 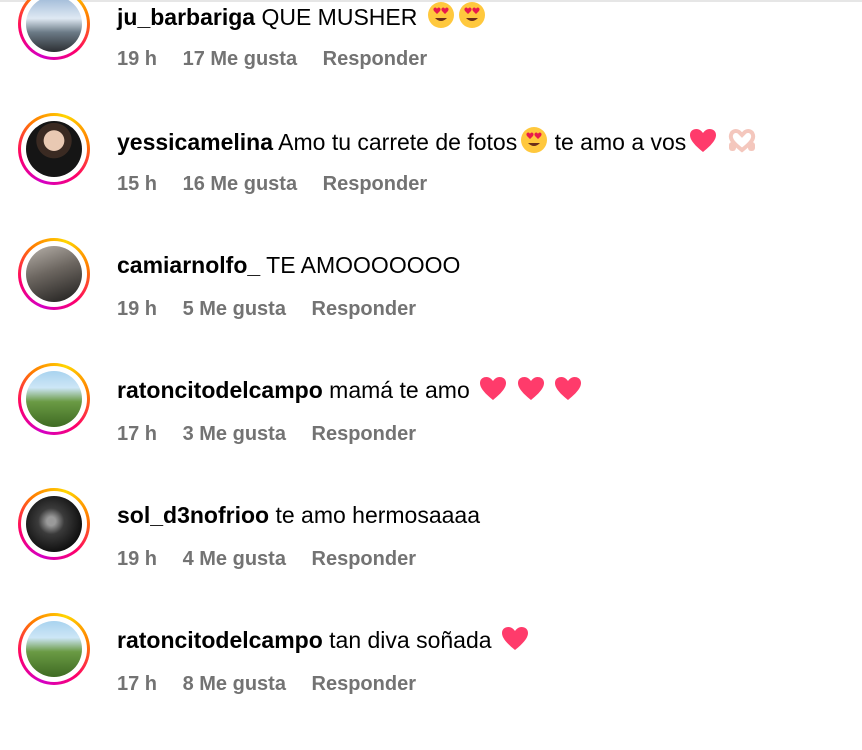 What do you see at coordinates (398, 142) in the screenshot?
I see `comment-text: Amo tu carrete de fotos` at bounding box center [398, 142].